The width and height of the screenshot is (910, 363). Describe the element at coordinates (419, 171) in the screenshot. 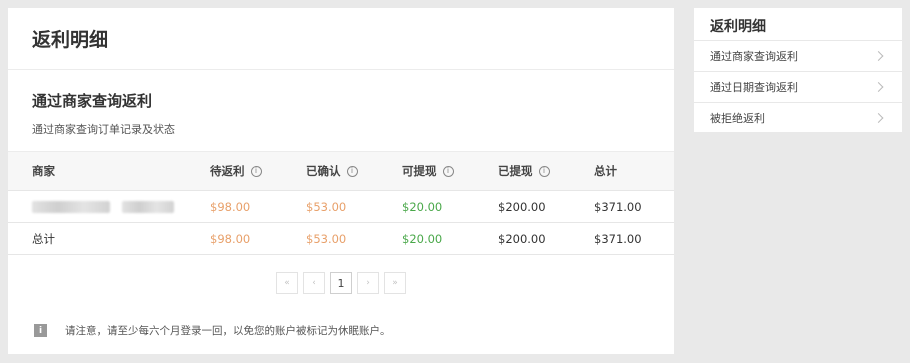

I see `header-label: 可提现` at that location.